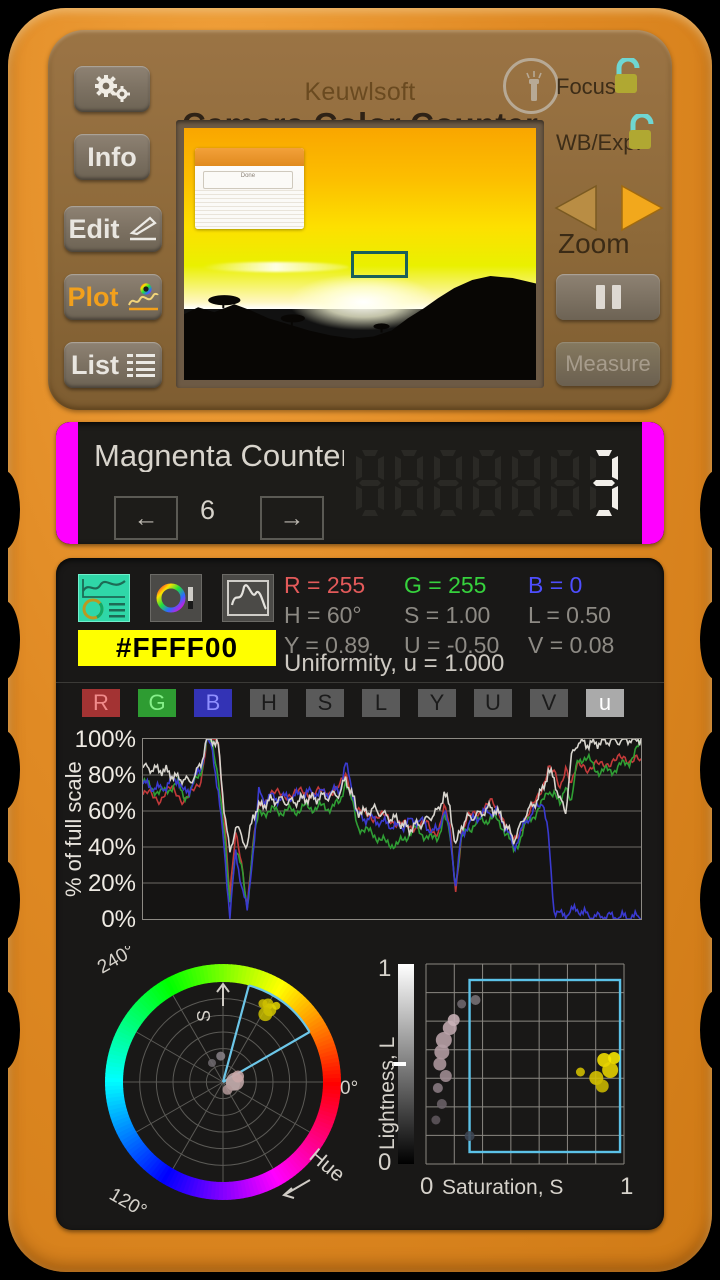  Describe the element at coordinates (394, 794) in the screenshot. I see `chart-series-u` at that location.